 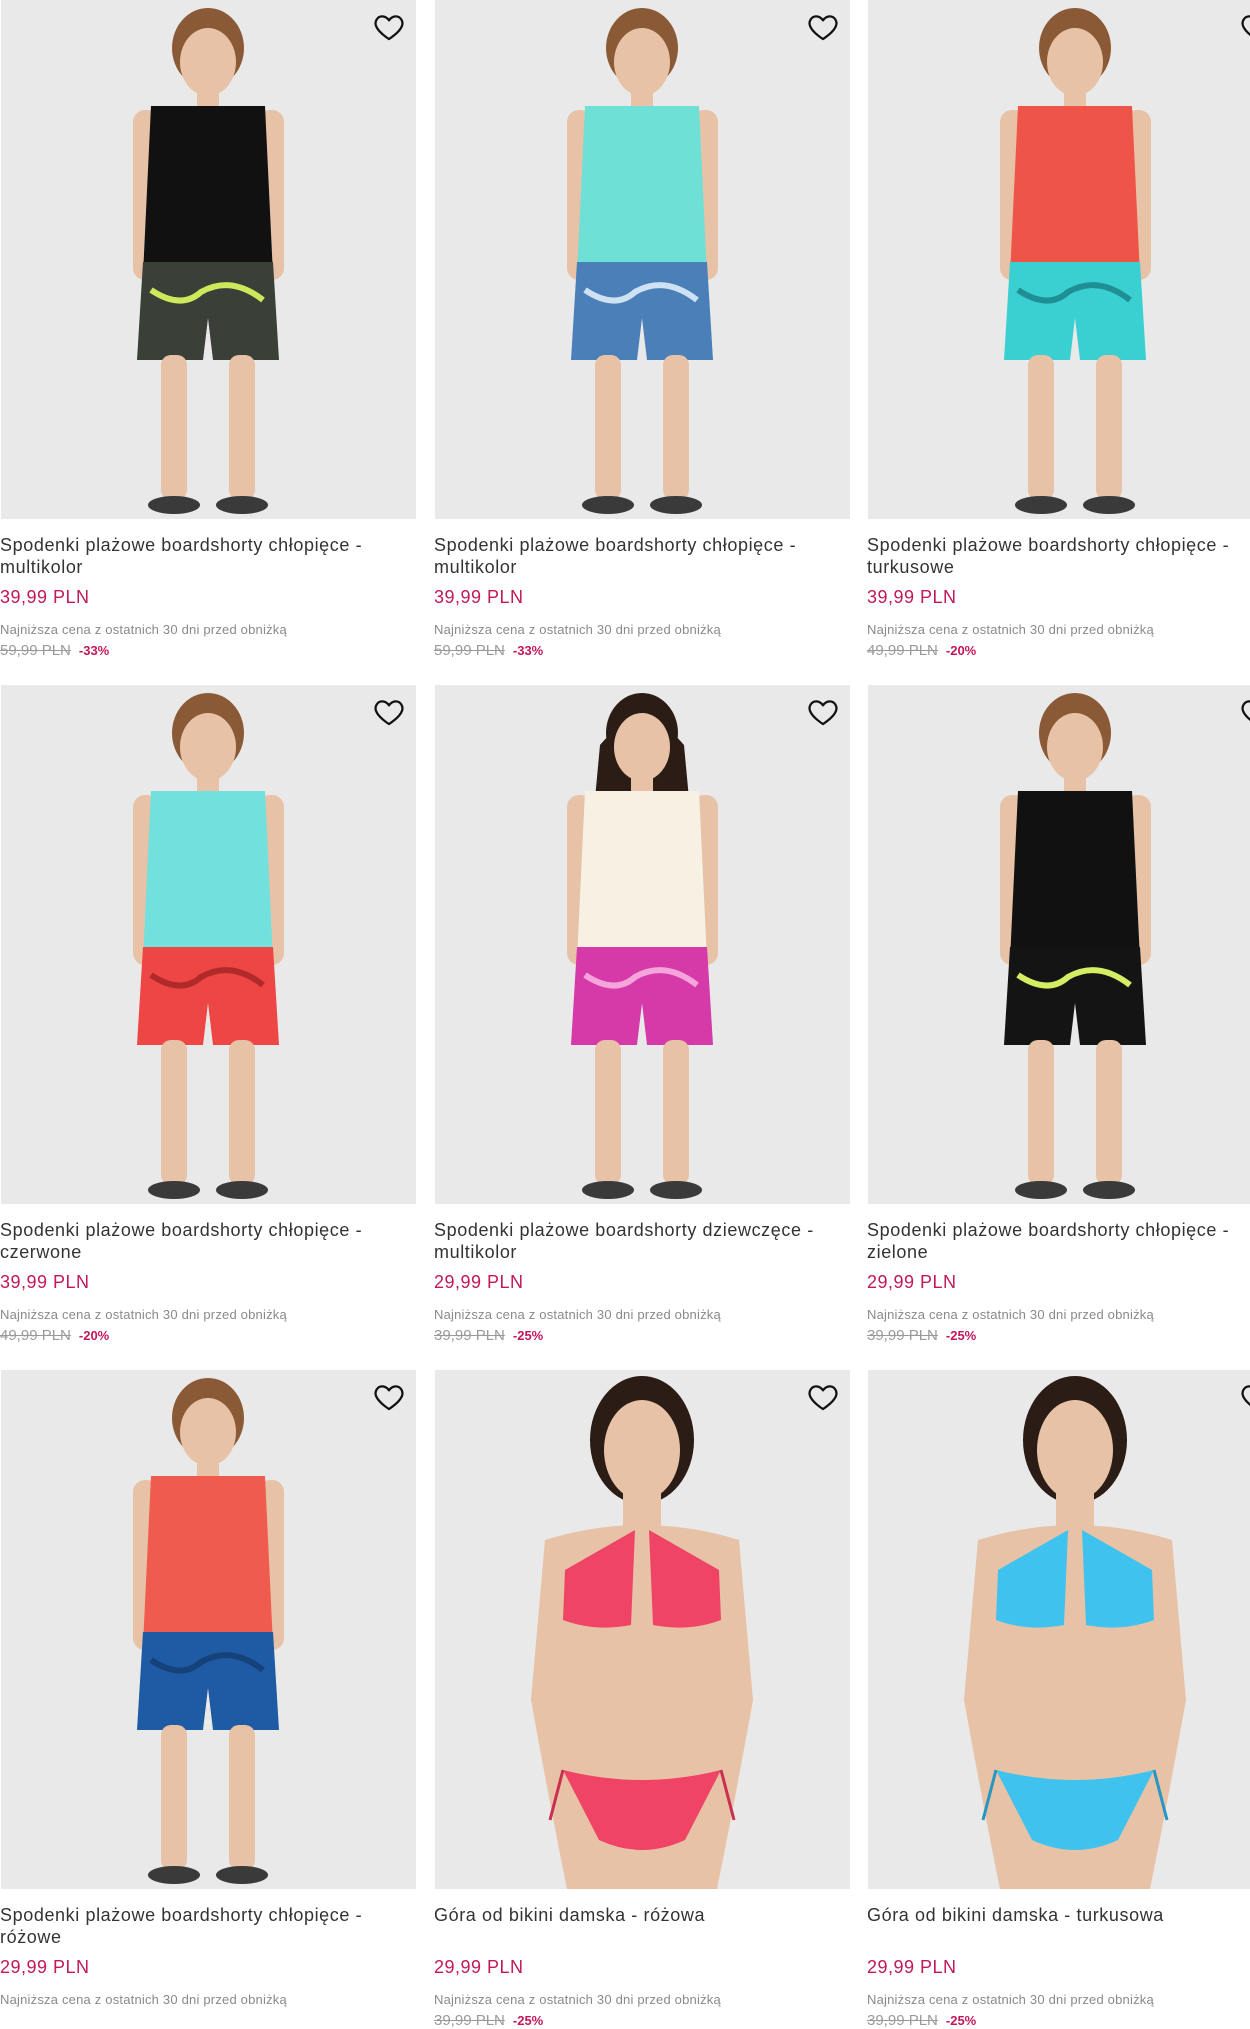 I want to click on product-title: Góra od bikini damska - różowa, so click(x=634, y=1915).